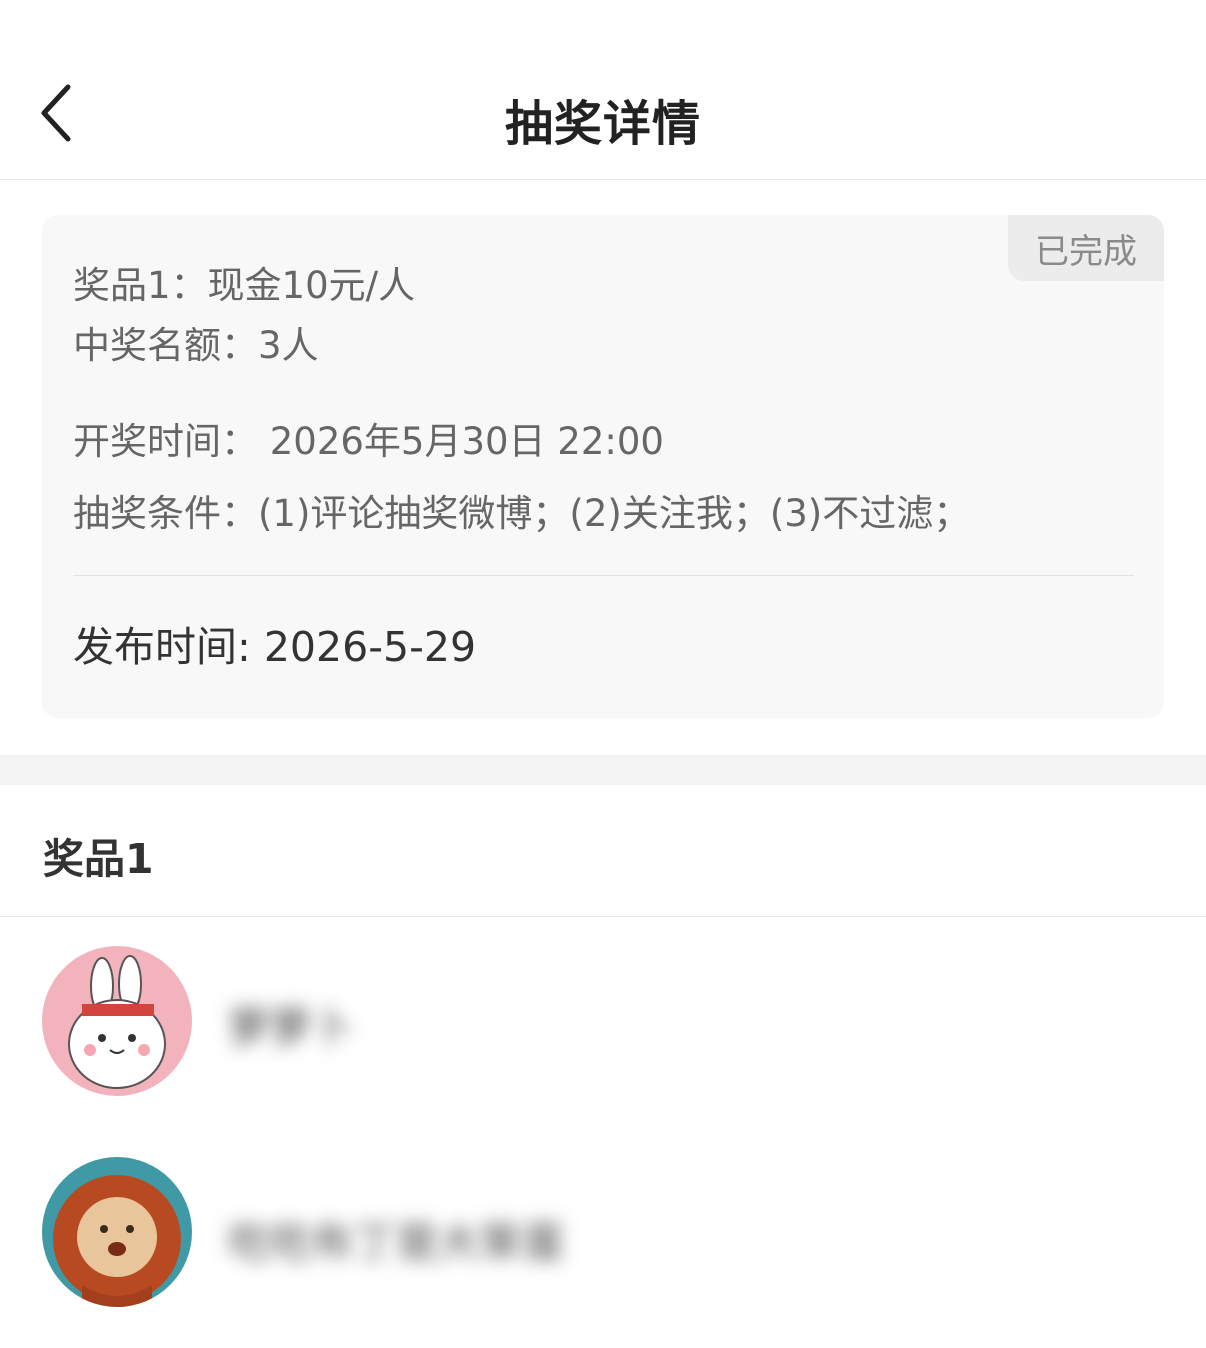  Describe the element at coordinates (275, 647) in the screenshot. I see `publish-time-text: 发布时间: 2026-5-29` at that location.